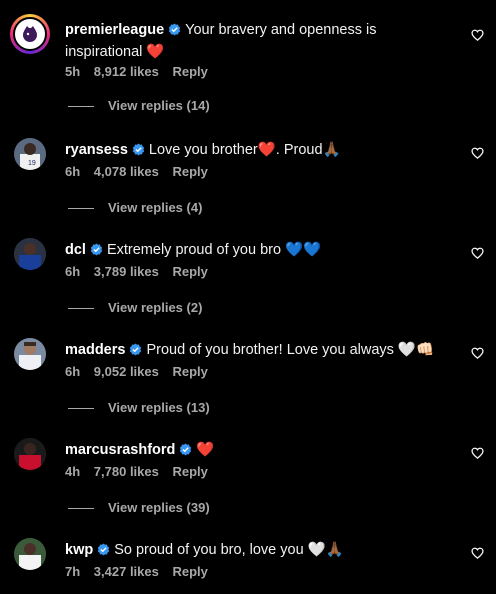 Image resolution: width=496 pixels, height=594 pixels. I want to click on likes-count: 3,427 likes, so click(126, 571).